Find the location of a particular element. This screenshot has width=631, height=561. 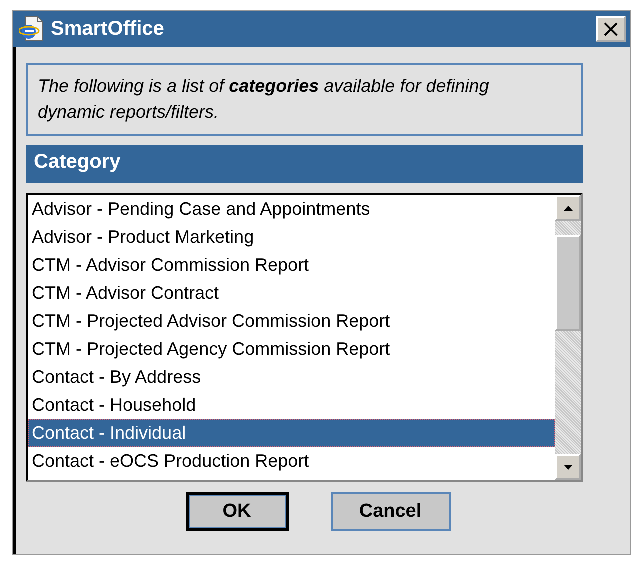

document-icon is located at coordinates (32, 29).